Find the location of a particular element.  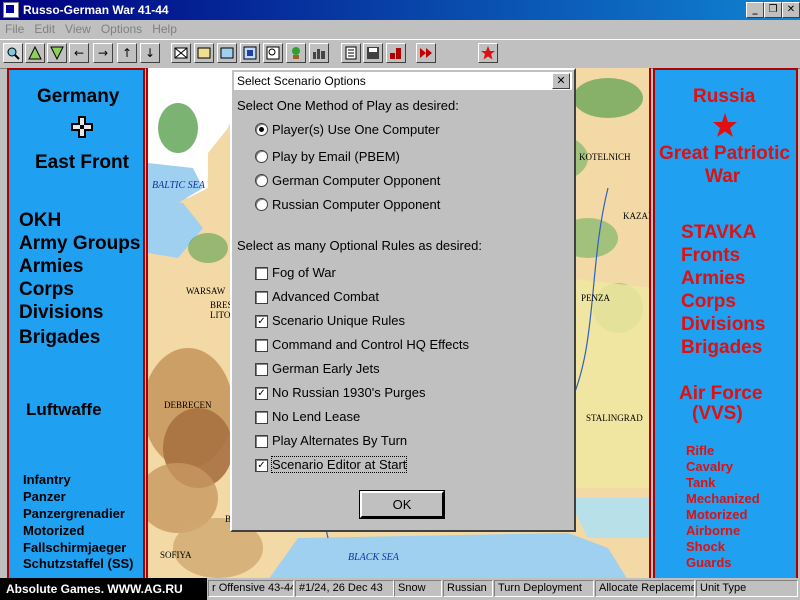

radio-russian-ai is located at coordinates (261, 204).